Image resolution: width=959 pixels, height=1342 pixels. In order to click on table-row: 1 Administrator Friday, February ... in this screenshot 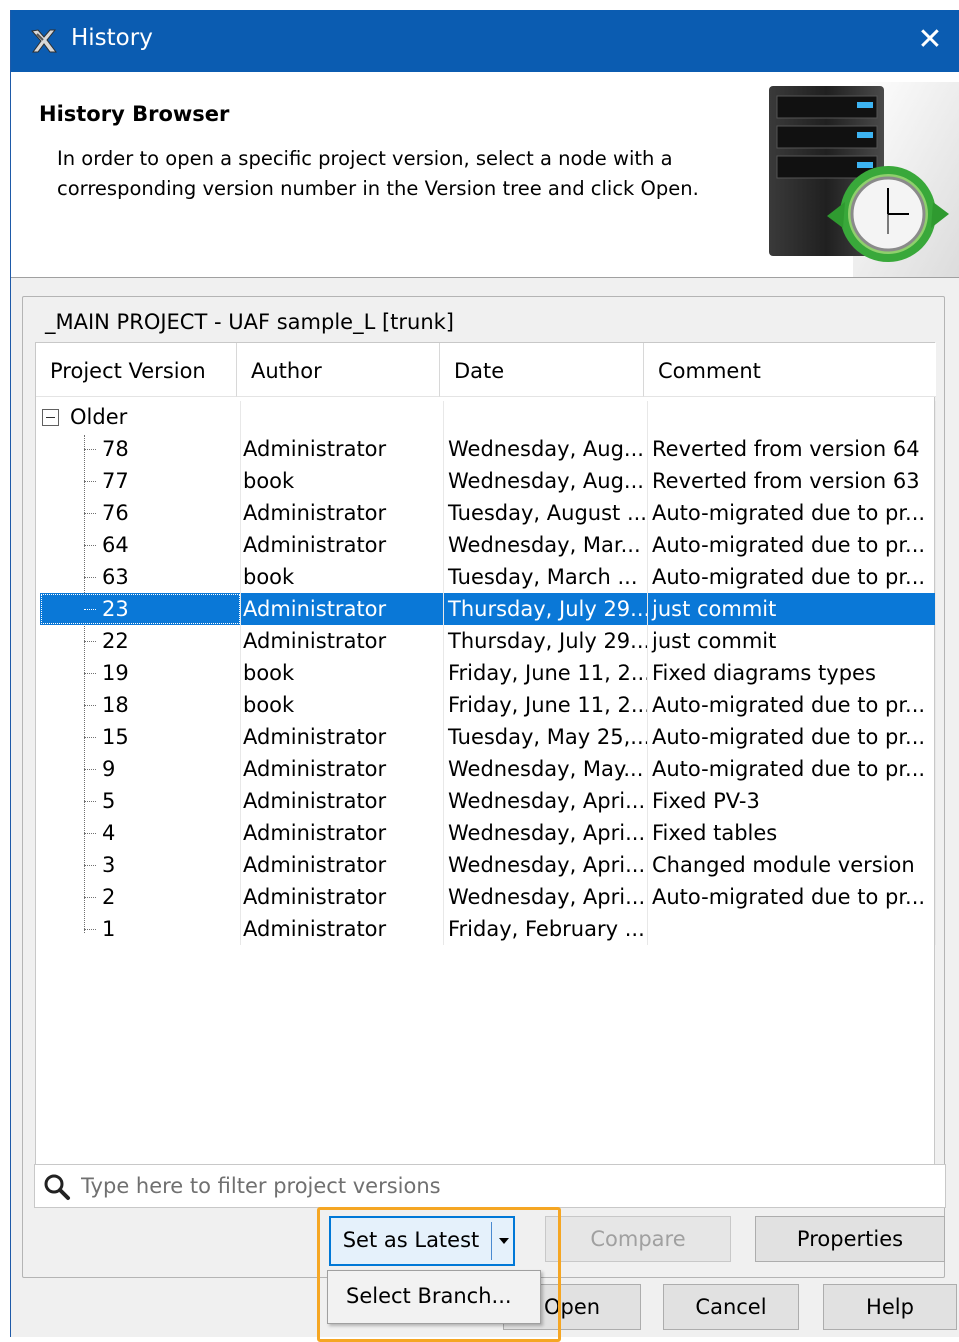, I will do `click(488, 929)`.